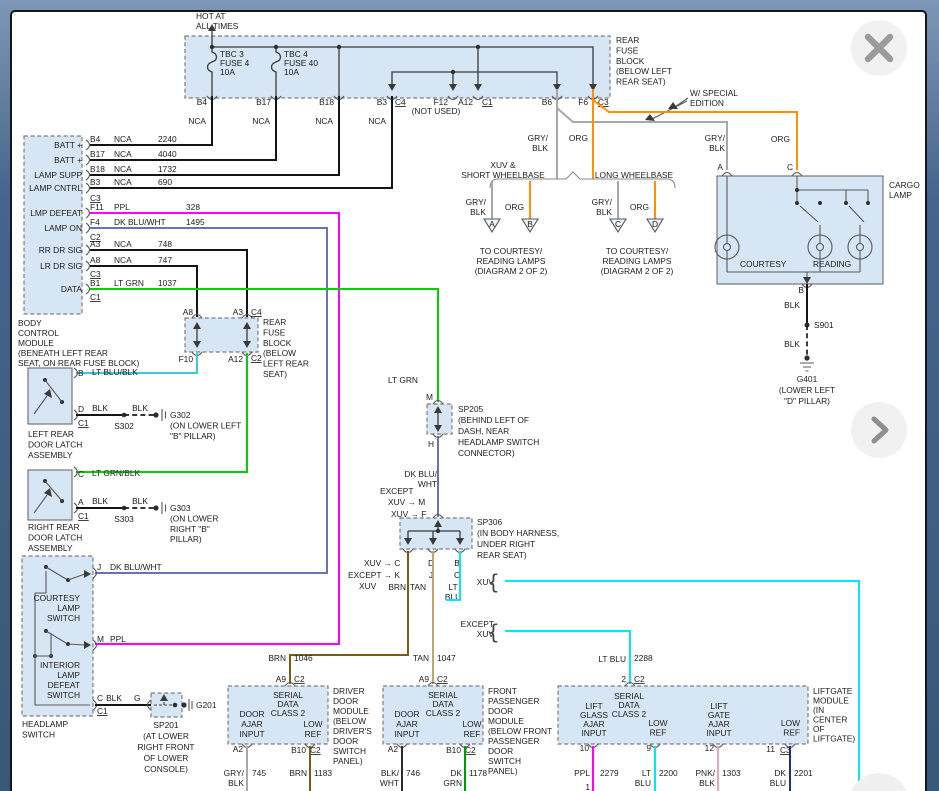  Describe the element at coordinates (493, 632) in the screenshot. I see `brace-glyph: {` at that location.